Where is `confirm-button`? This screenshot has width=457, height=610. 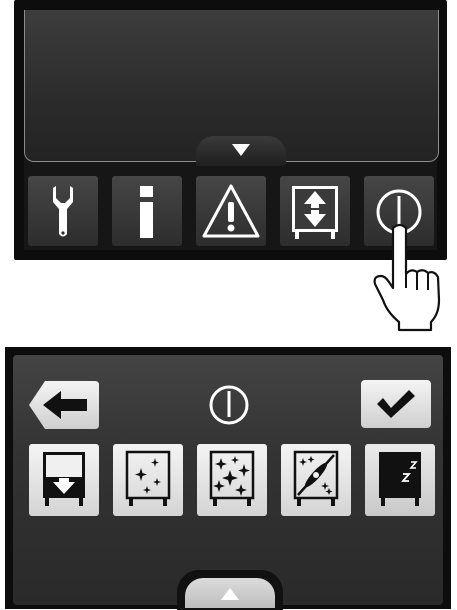 confirm-button is located at coordinates (396, 404).